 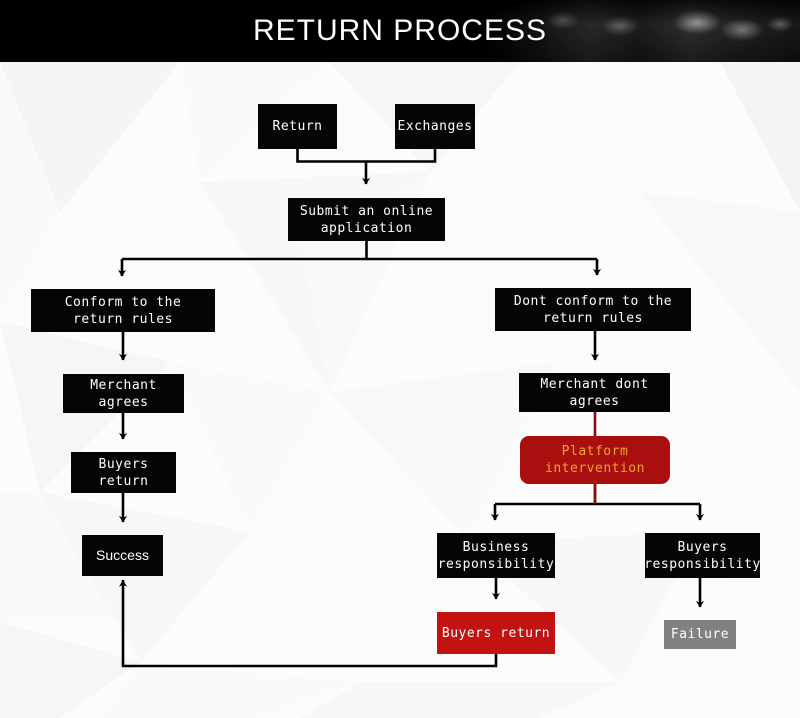 What do you see at coordinates (593, 309) in the screenshot?
I see `node-dont-conform-to-return-rules: Dont conform to the return rules` at bounding box center [593, 309].